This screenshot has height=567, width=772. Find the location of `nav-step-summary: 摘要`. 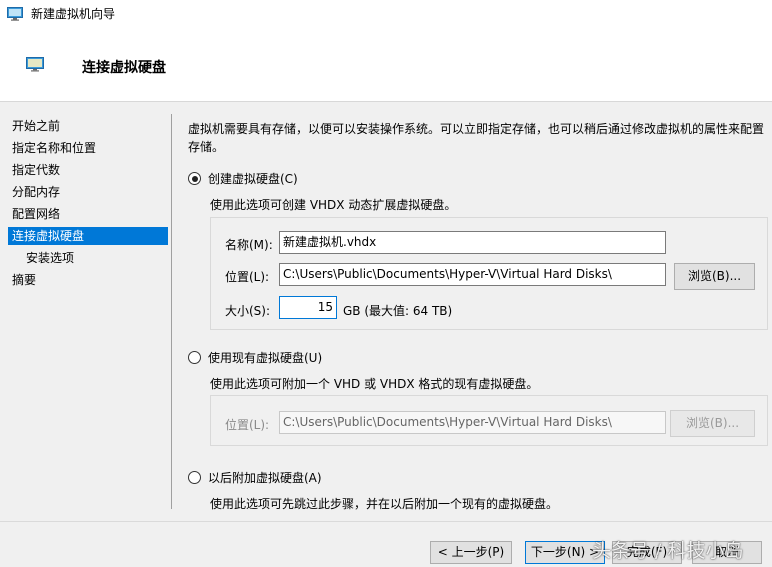

nav-step-summary: 摘要 is located at coordinates (88, 280).